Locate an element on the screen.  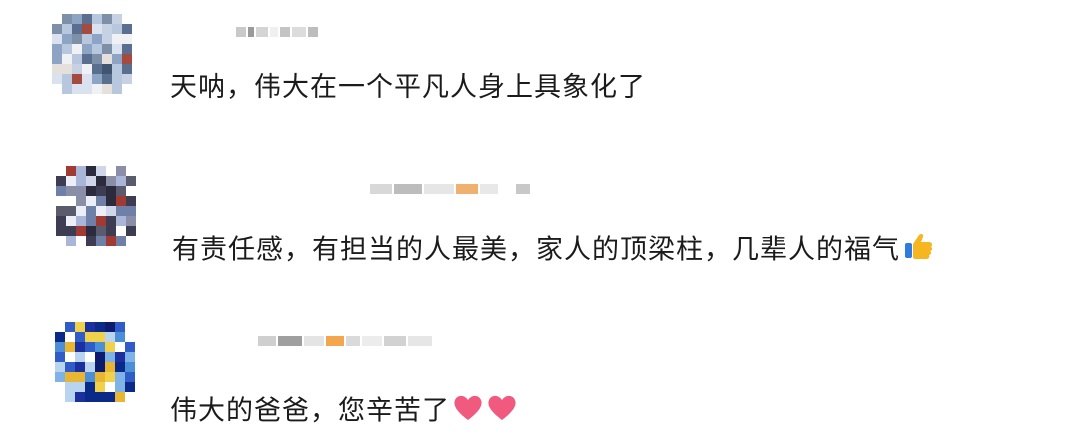
comment-text: 有责任感，有担当的人最美，家人的顶梁柱，几辈人的福气 is located at coordinates (553, 251).